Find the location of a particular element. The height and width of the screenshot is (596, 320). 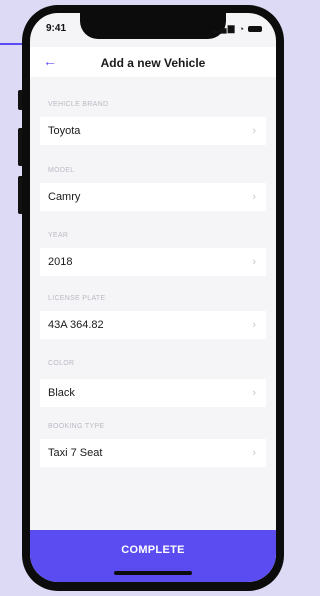

year-field: 2018 › is located at coordinates (153, 262).